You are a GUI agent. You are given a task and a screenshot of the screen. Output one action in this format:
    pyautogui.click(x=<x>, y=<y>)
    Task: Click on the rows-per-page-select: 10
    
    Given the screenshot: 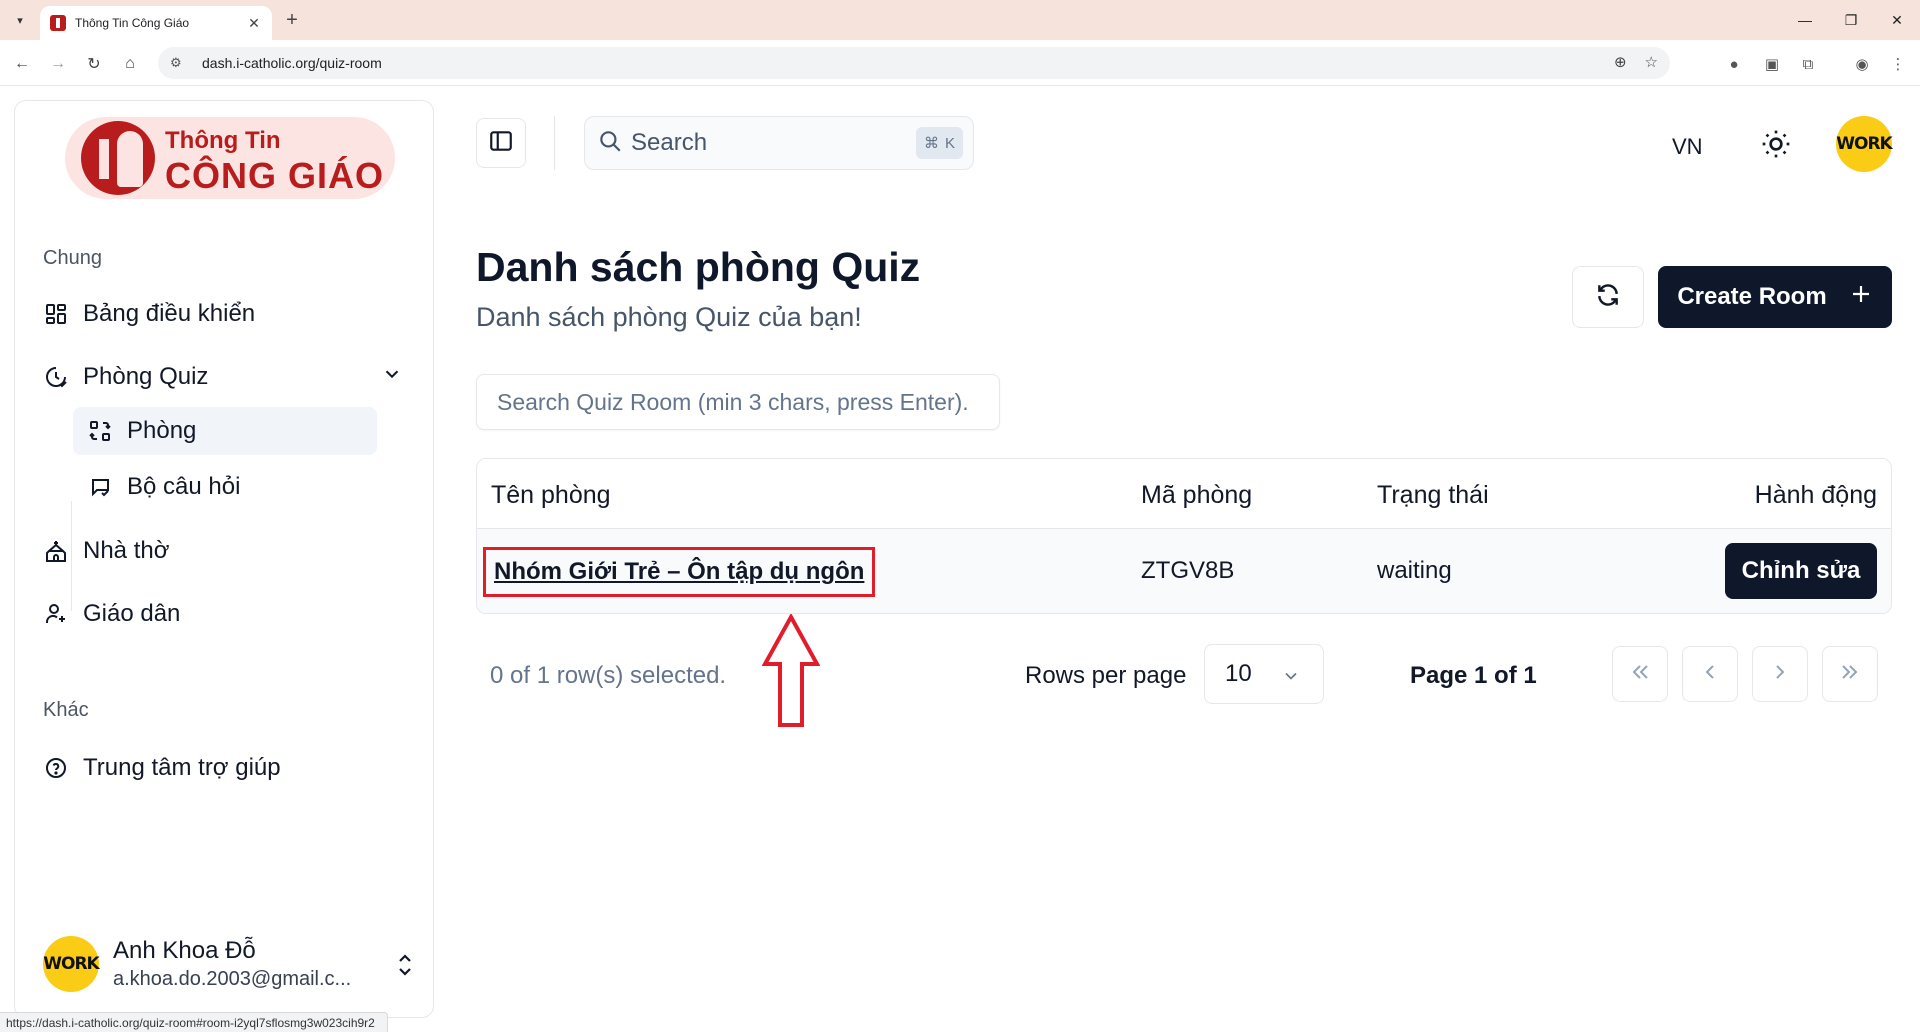 What is the action you would take?
    pyautogui.click(x=1264, y=674)
    